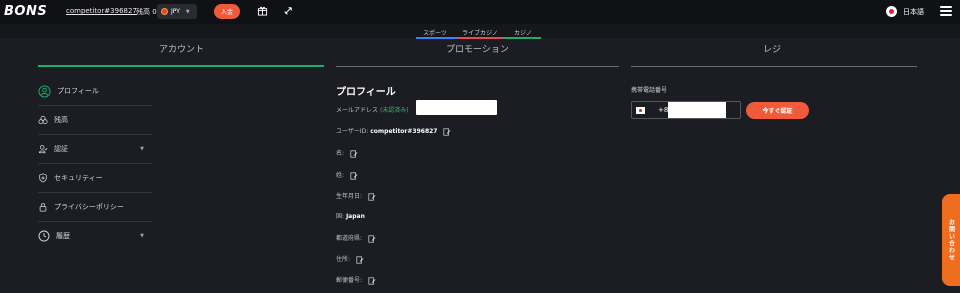  I want to click on tab-register-underline, so click(774, 66).